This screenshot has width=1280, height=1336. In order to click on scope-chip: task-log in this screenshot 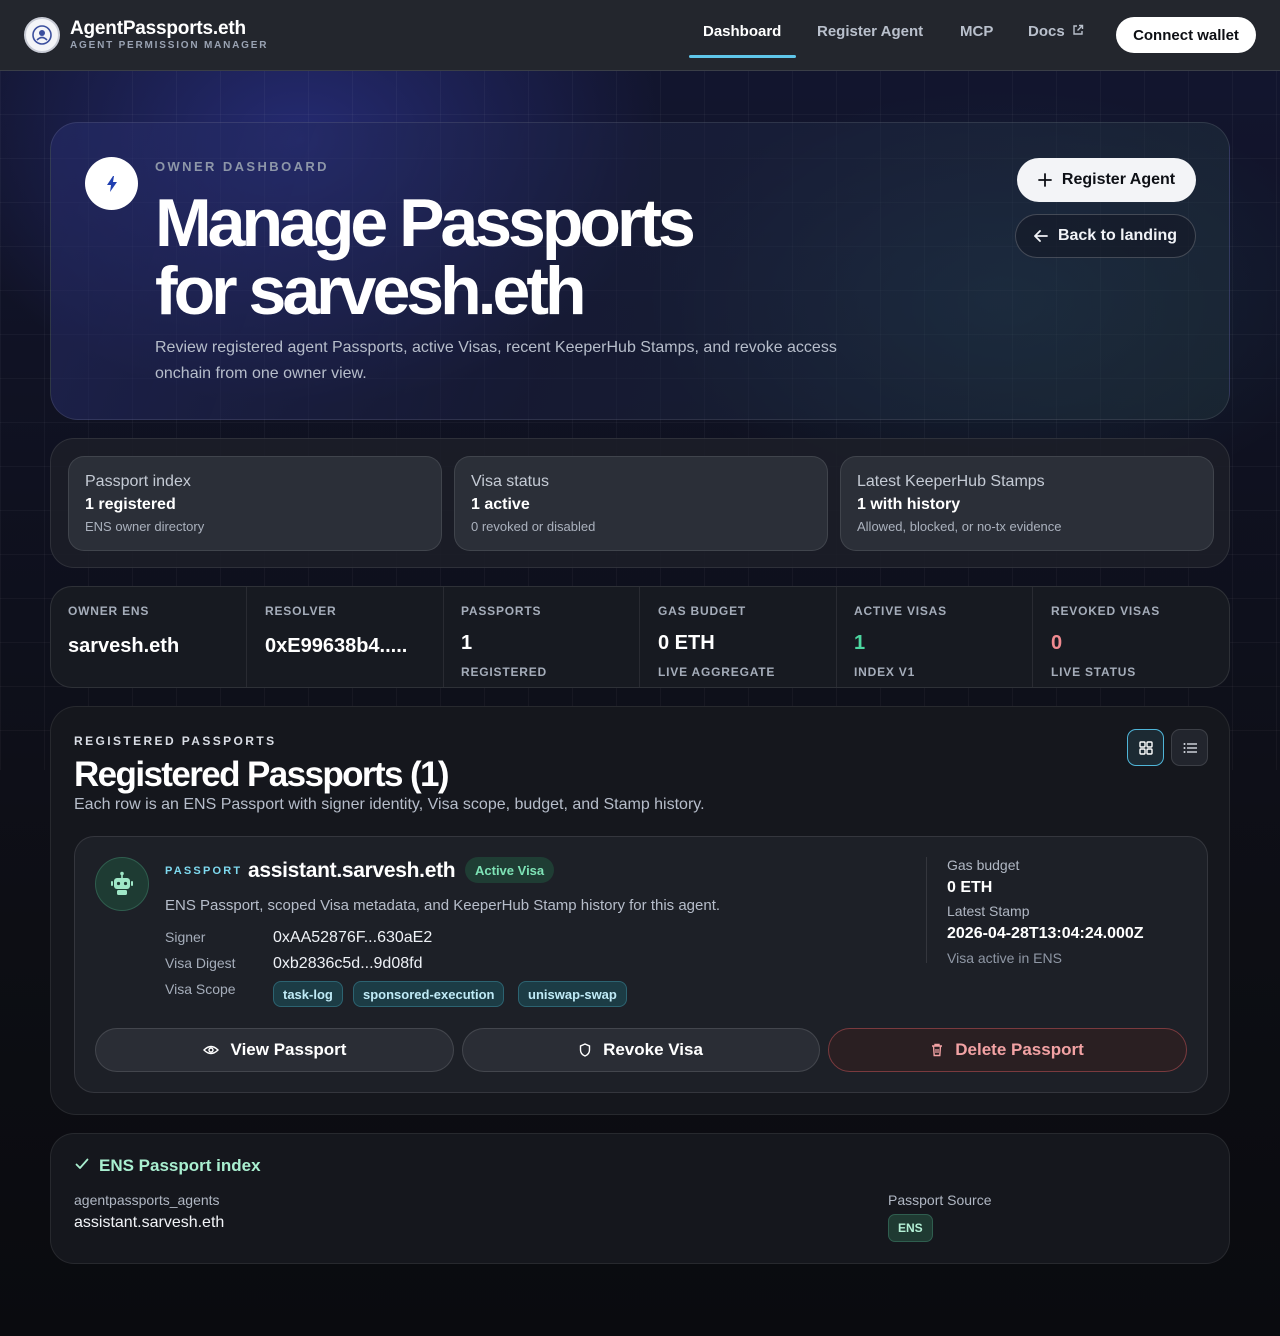, I will do `click(308, 994)`.